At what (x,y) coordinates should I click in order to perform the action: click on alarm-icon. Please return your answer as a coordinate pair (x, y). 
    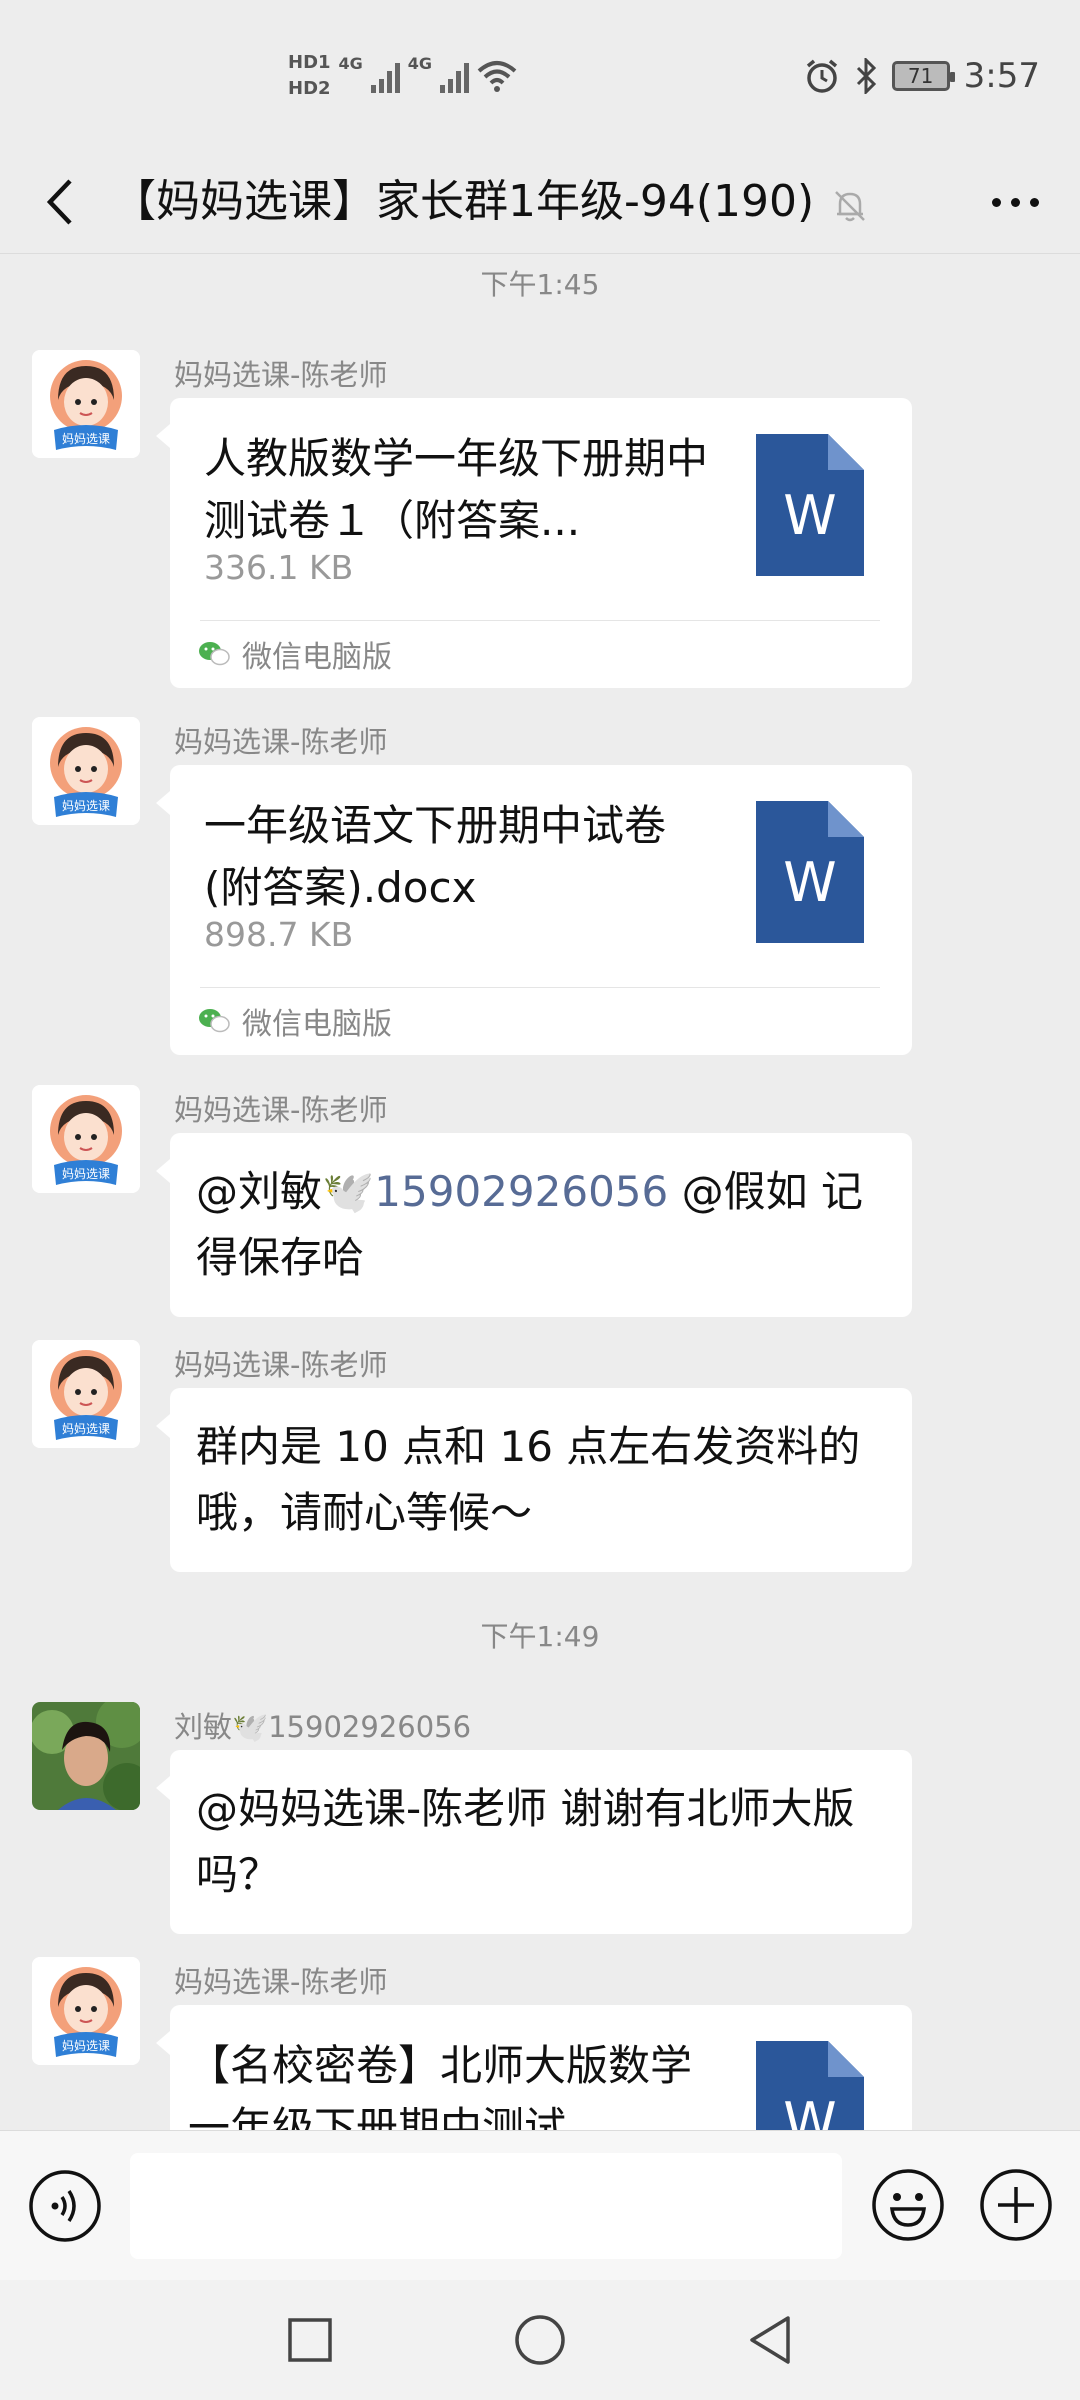
    Looking at the image, I should click on (821, 76).